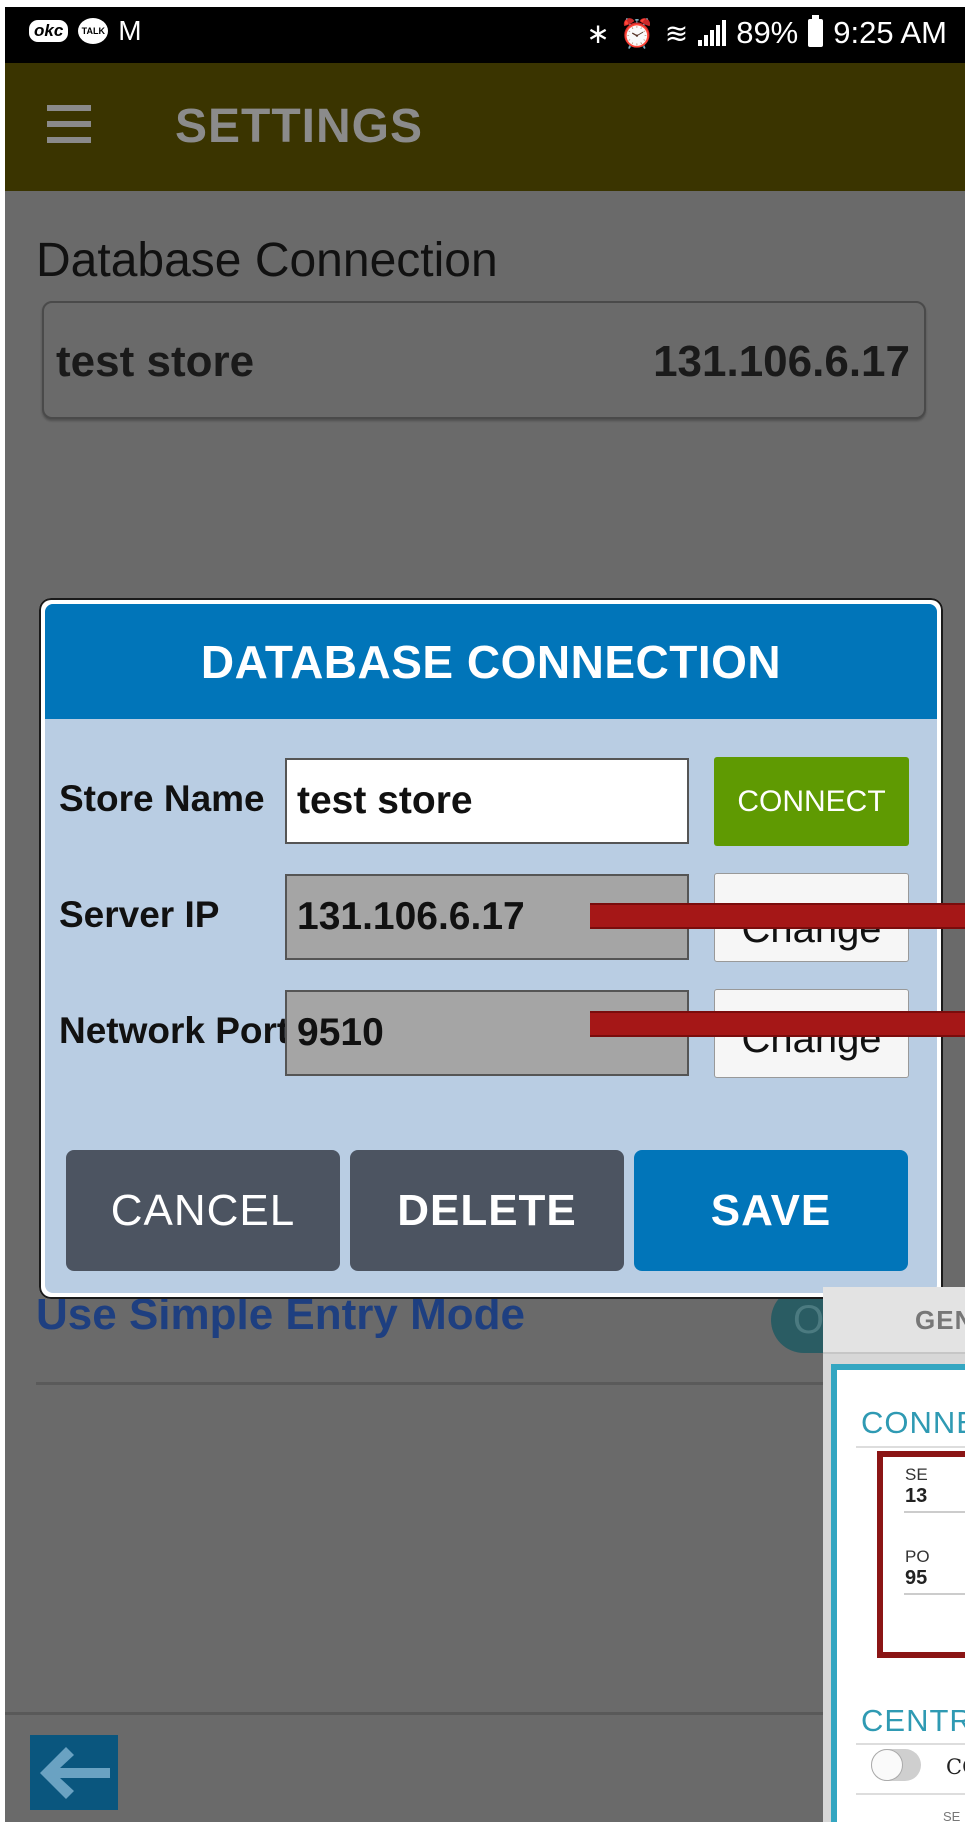  What do you see at coordinates (491, 661) in the screenshot?
I see `dialog-title: DATABASE CONNECTION` at bounding box center [491, 661].